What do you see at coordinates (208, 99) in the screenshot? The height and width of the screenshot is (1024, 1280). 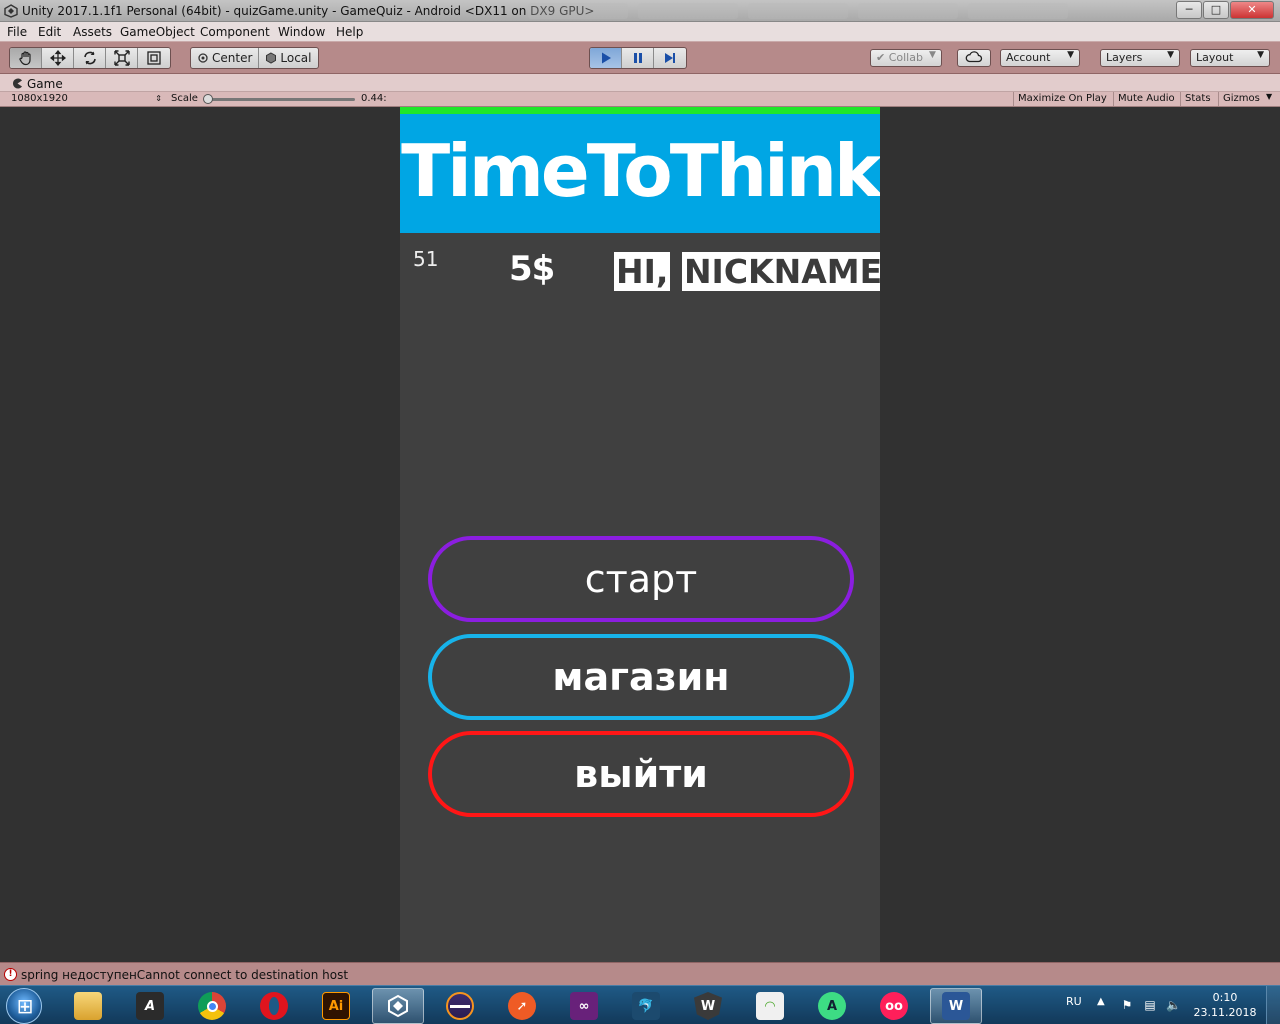 I see `scale-slider-thumb` at bounding box center [208, 99].